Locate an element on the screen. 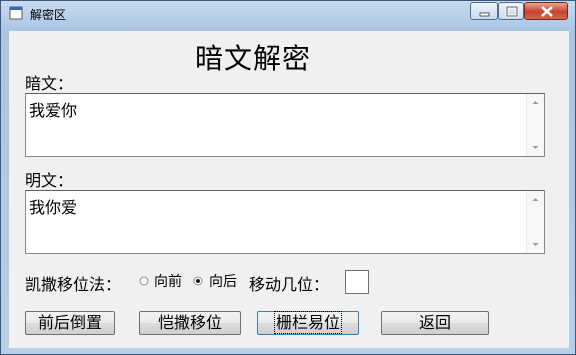  close-icon is located at coordinates (547, 11).